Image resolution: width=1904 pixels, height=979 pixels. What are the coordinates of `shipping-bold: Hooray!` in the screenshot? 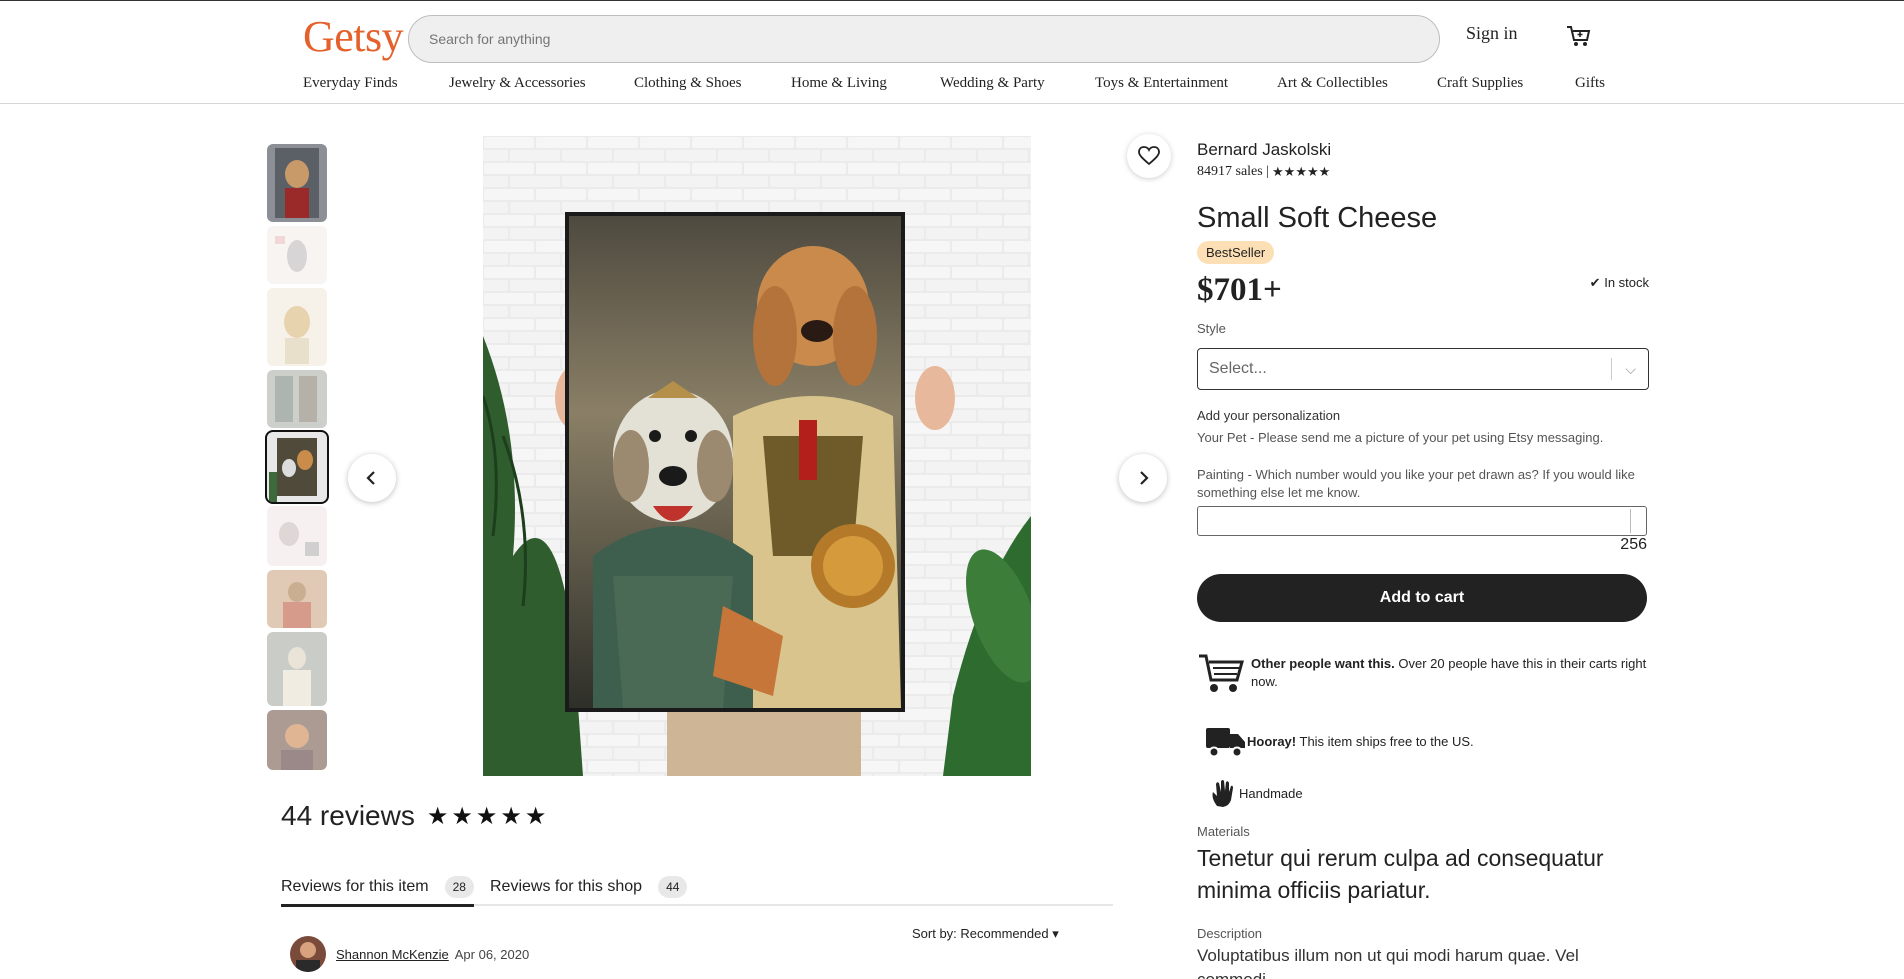 It's located at (1272, 741).